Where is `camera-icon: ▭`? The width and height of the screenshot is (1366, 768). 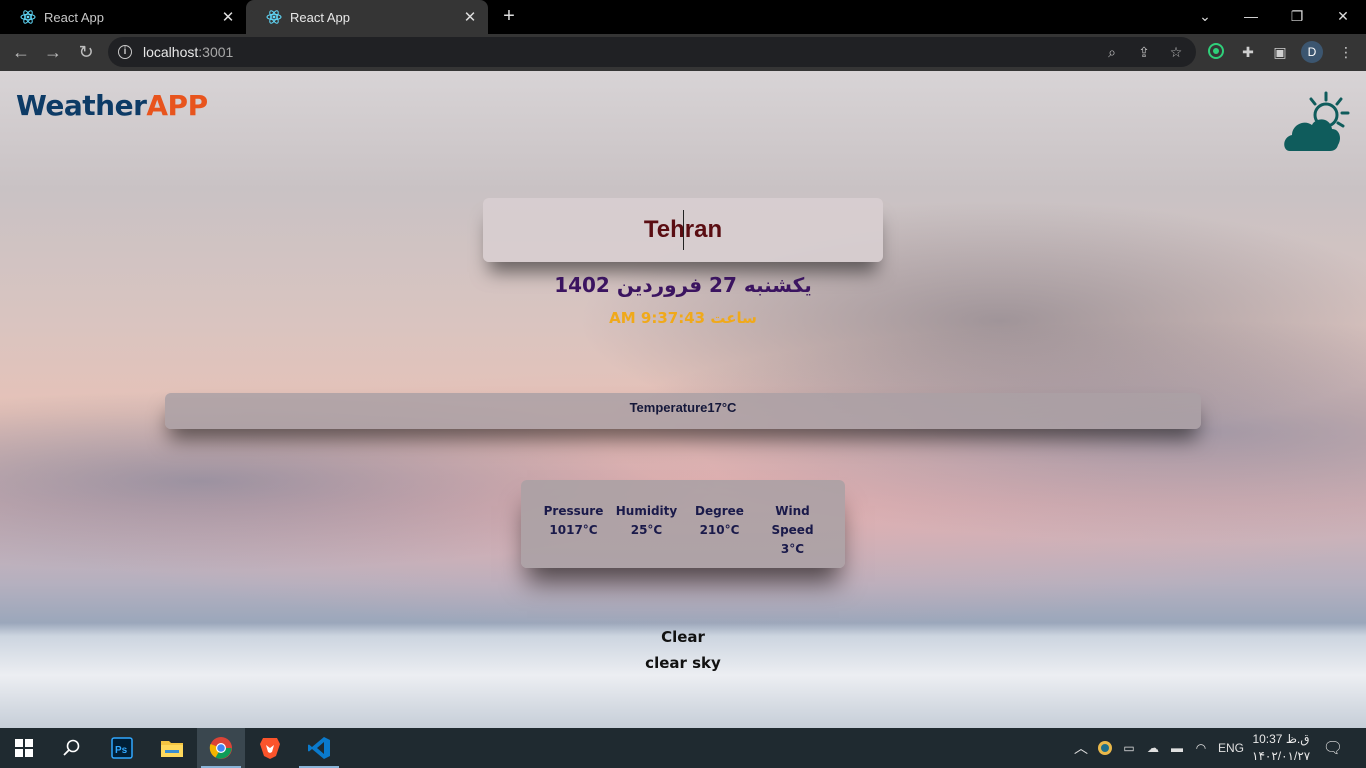
camera-icon: ▭ is located at coordinates (1129, 748).